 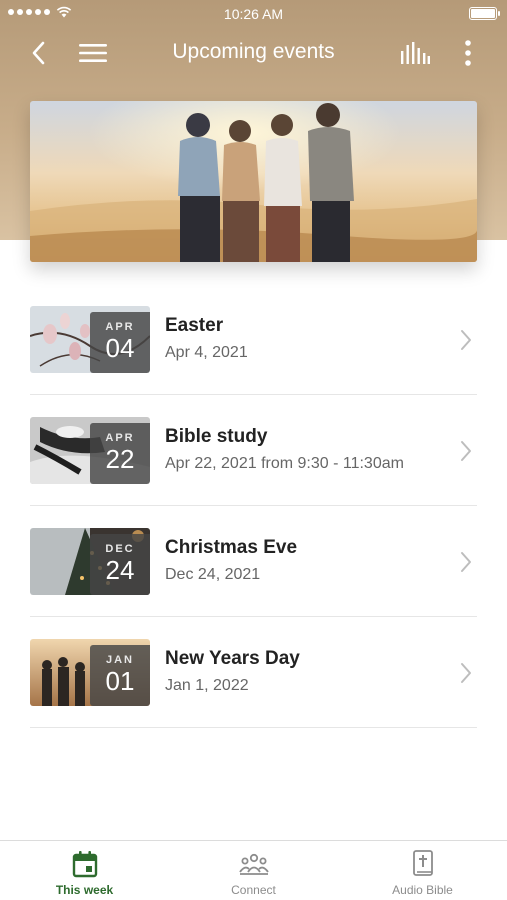 I want to click on event-date: Jan 1, 2022, so click(x=207, y=685).